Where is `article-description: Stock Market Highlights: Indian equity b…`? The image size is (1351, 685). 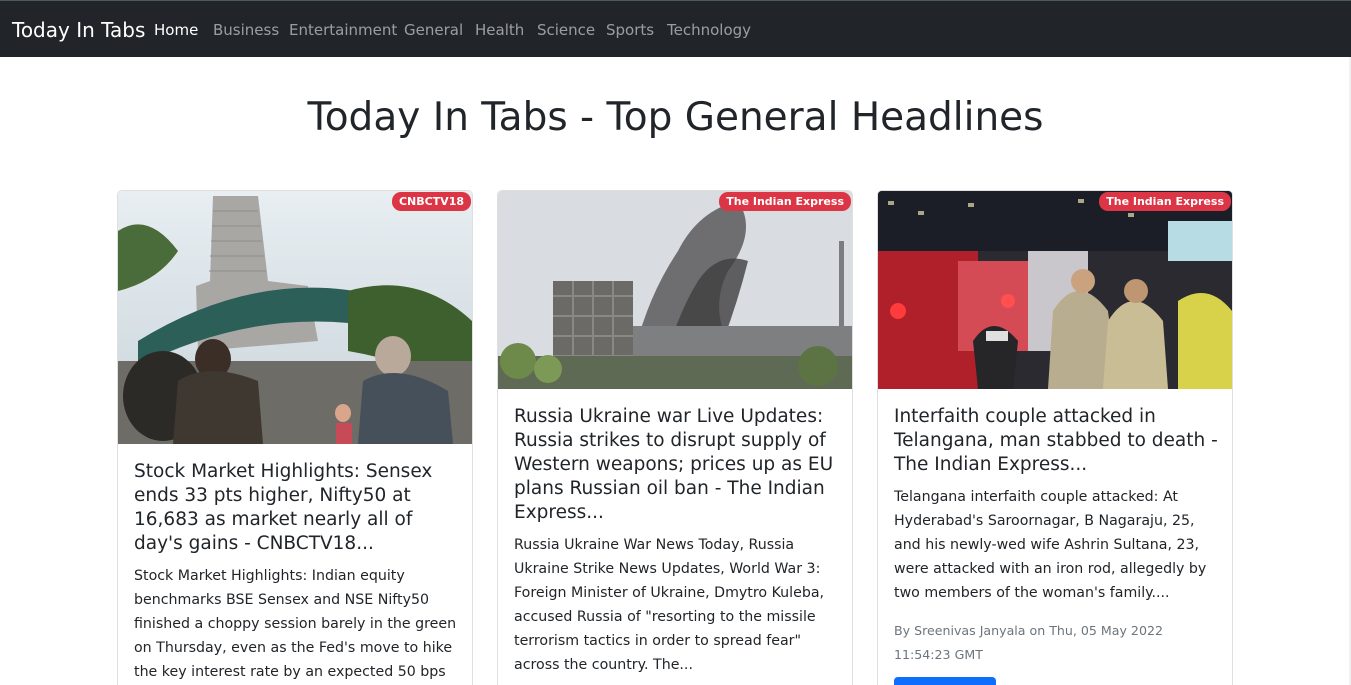 article-description: Stock Market Highlights: Indian equity b… is located at coordinates (295, 624).